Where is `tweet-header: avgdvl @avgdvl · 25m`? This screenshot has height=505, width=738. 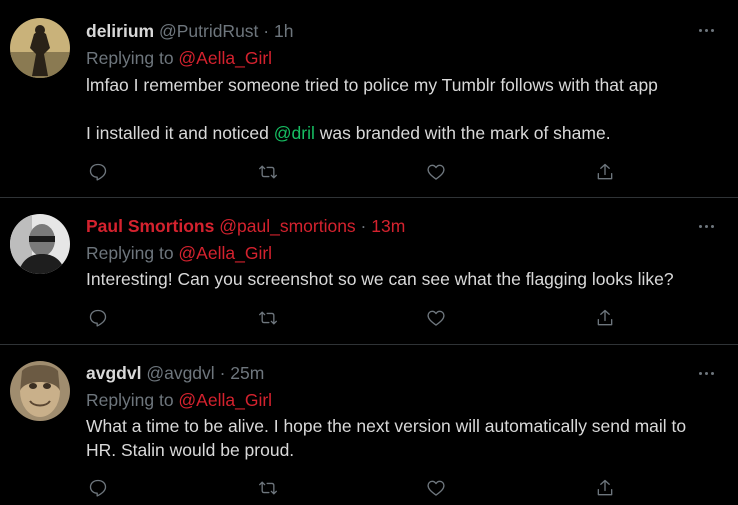
tweet-header: avgdvl @avgdvl · 25m is located at coordinates (402, 373).